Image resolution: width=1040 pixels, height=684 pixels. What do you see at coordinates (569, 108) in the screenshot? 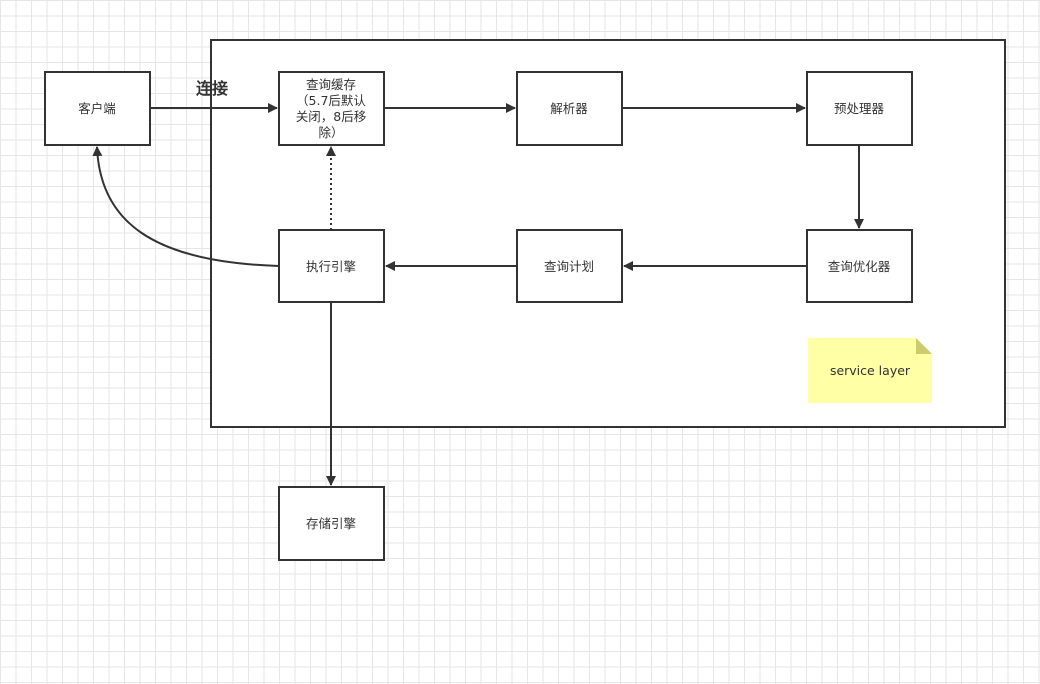
I see `node-parser-label: 解析器` at bounding box center [569, 108].